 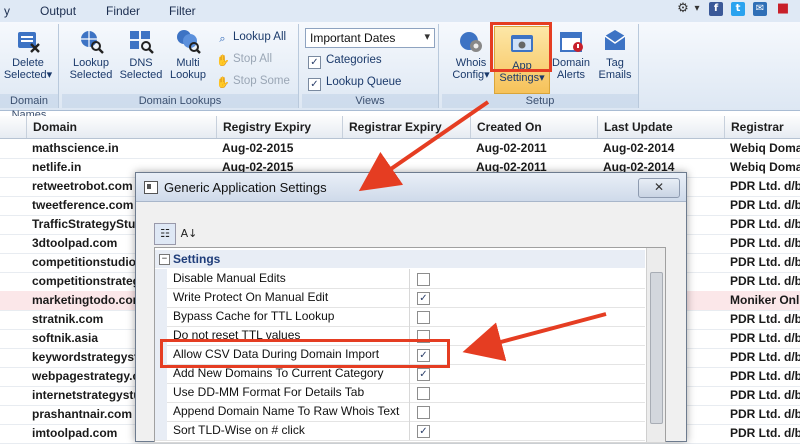 What do you see at coordinates (424, 146) in the screenshot?
I see `arrow-to-dialog` at bounding box center [424, 146].